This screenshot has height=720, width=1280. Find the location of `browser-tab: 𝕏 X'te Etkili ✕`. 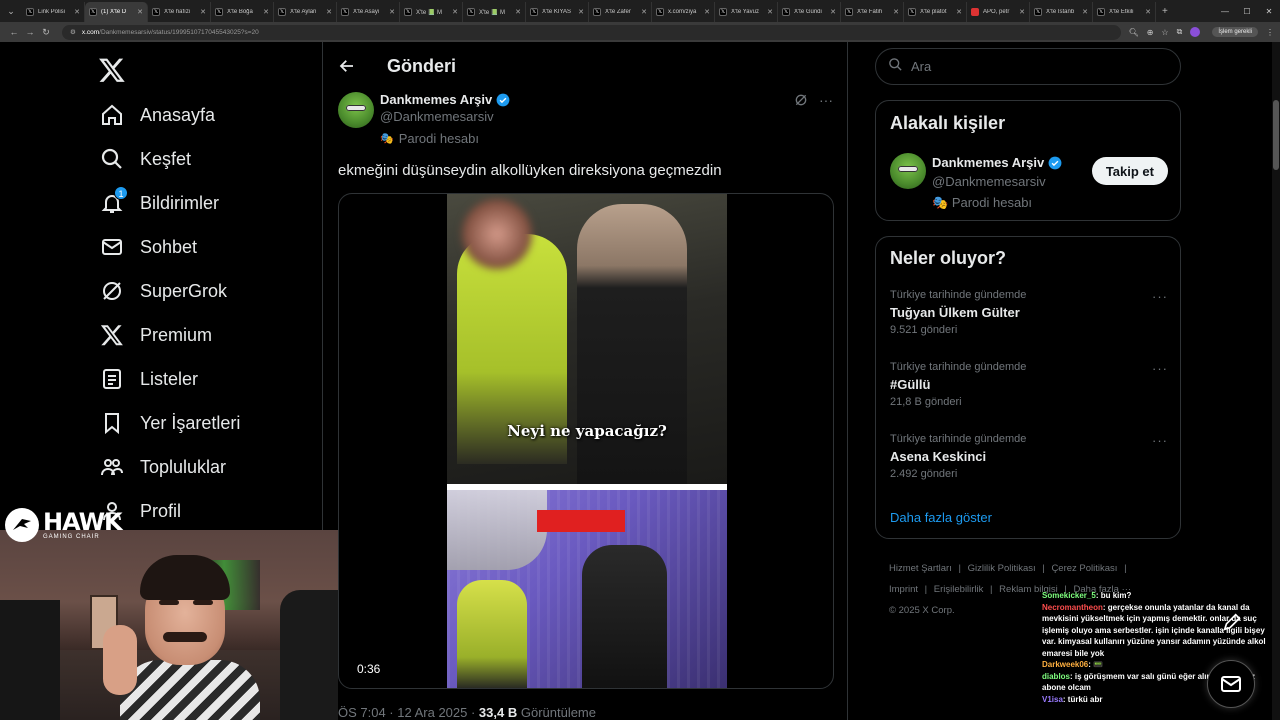

browser-tab: 𝕏 X'te Etkili ✕ is located at coordinates (1124, 12).